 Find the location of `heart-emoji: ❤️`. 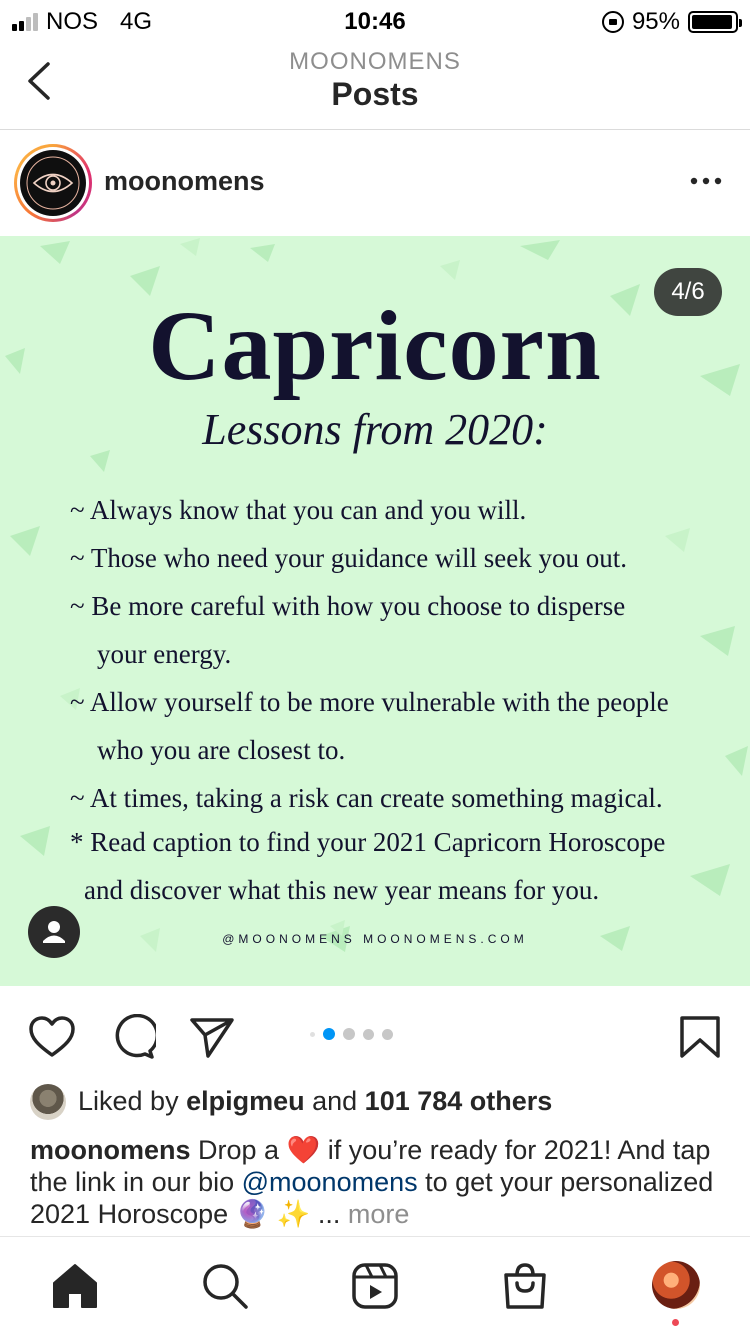

heart-emoji: ❤️ is located at coordinates (303, 1150).